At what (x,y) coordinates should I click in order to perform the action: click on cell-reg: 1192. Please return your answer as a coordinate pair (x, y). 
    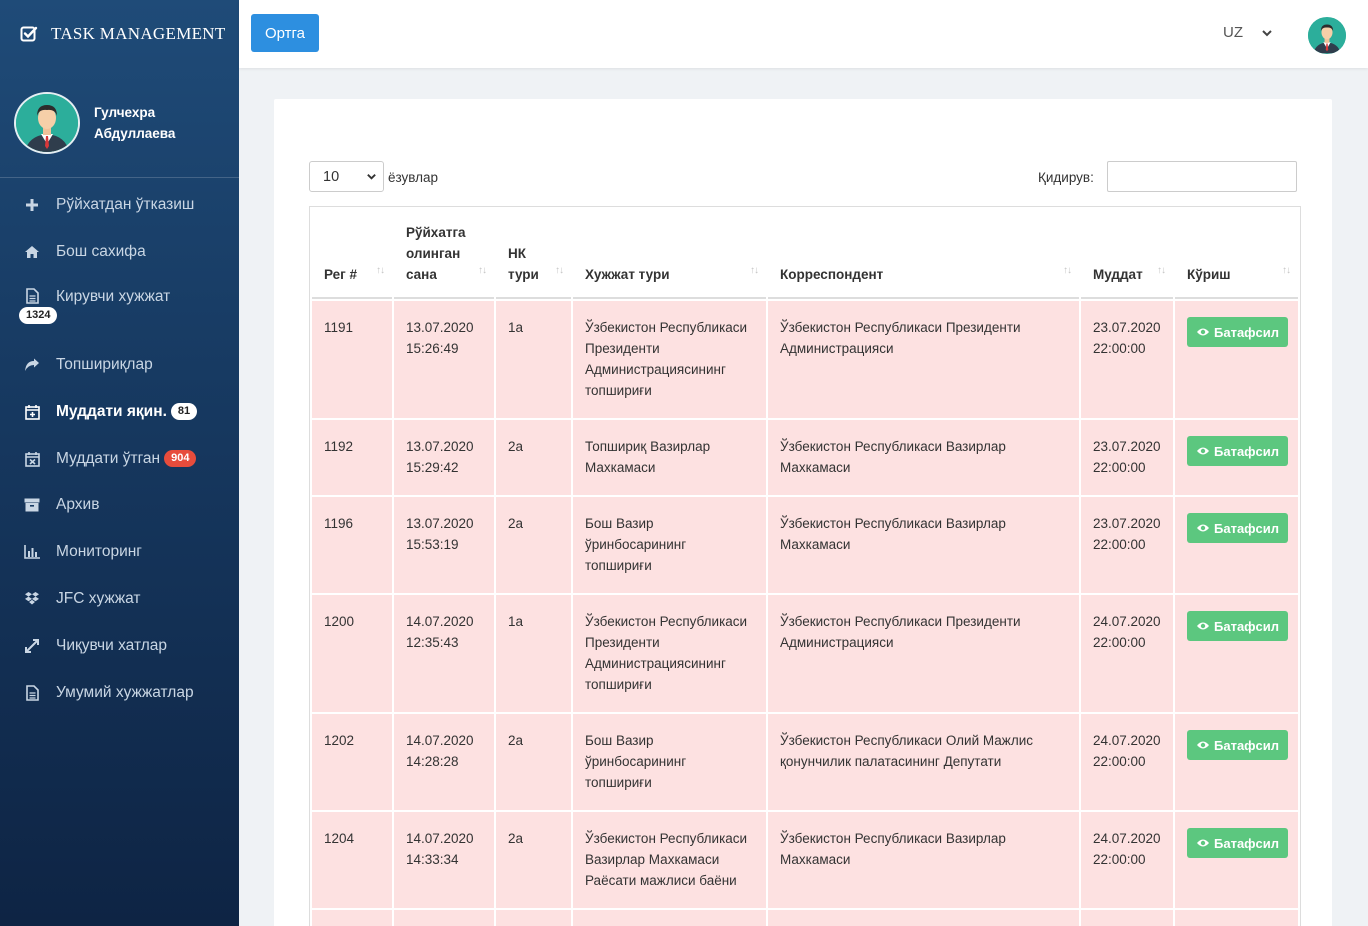
    Looking at the image, I should click on (352, 457).